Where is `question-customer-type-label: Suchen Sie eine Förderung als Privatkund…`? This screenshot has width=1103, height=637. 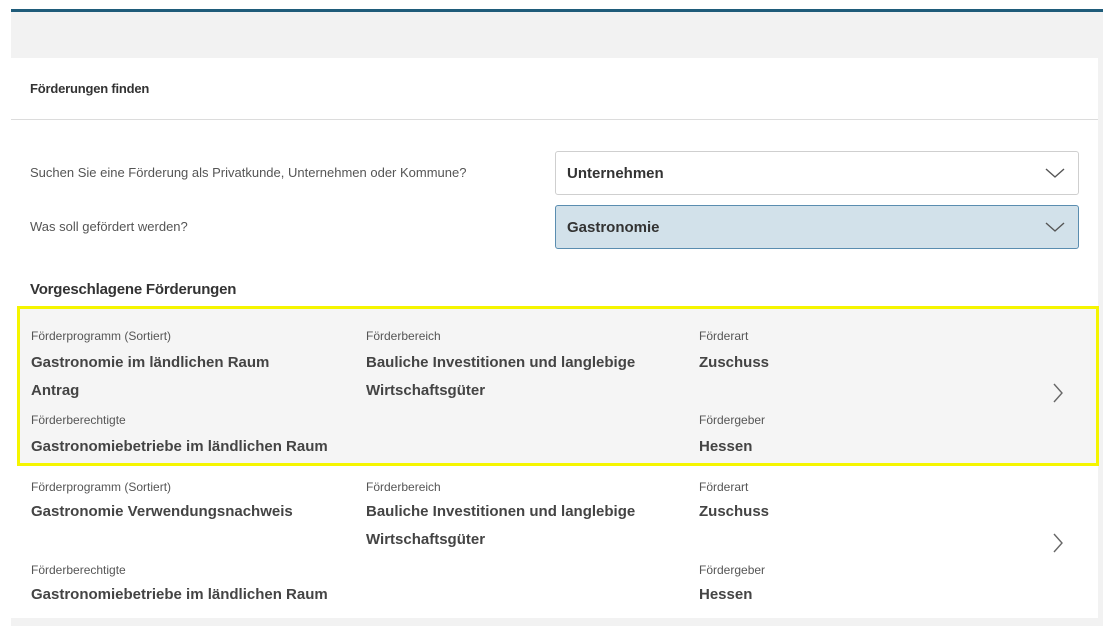
question-customer-type-label: Suchen Sie eine Förderung als Privatkund… is located at coordinates (248, 172).